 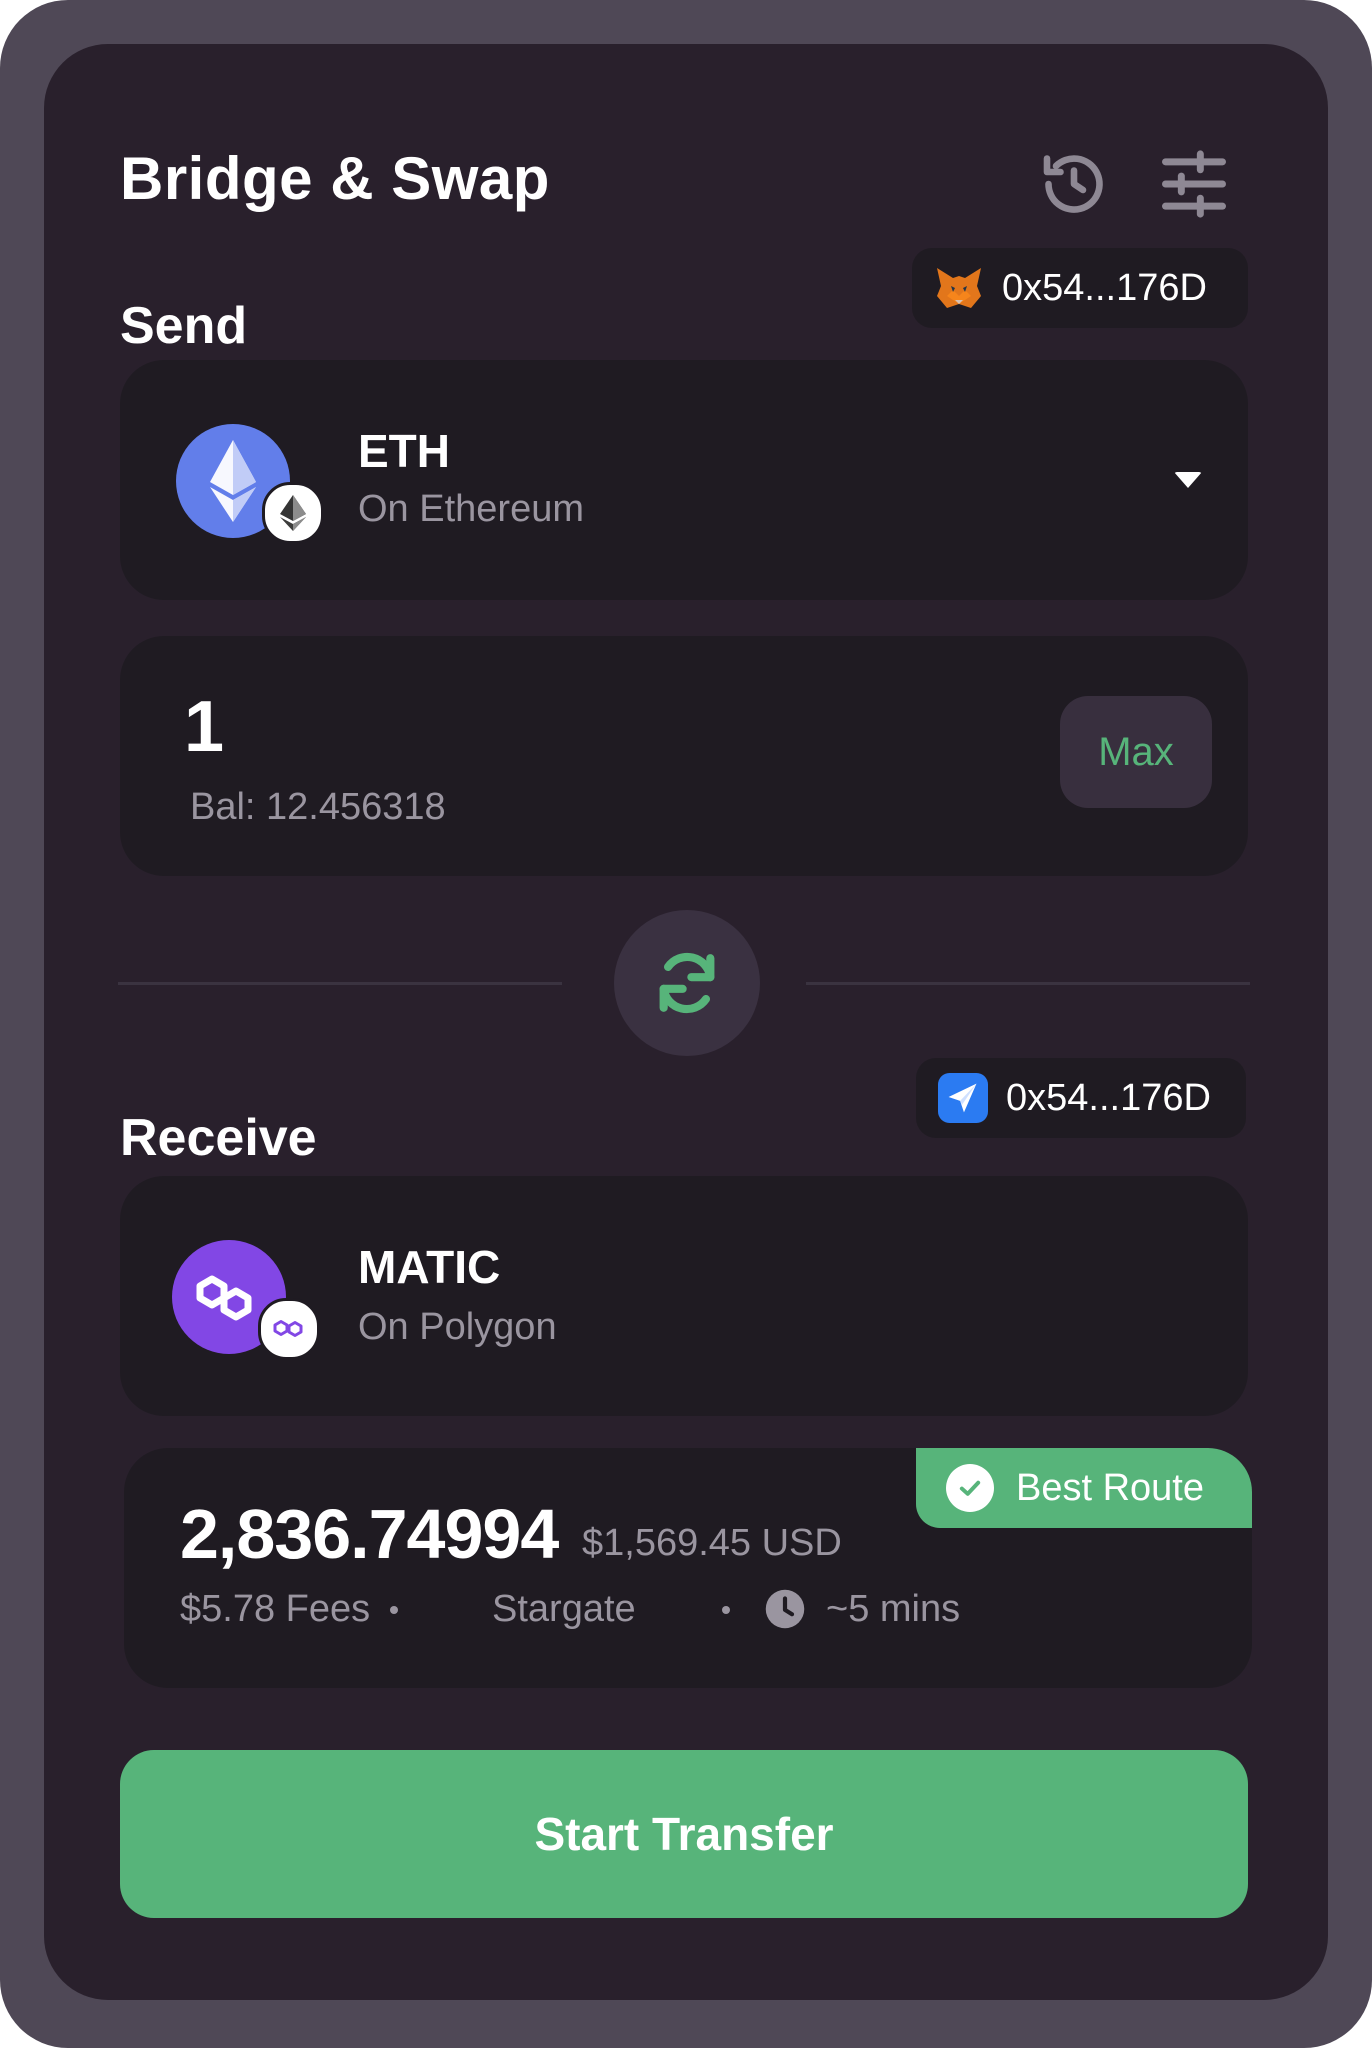 What do you see at coordinates (404, 451) in the screenshot?
I see `send-token-symbol: ETH` at bounding box center [404, 451].